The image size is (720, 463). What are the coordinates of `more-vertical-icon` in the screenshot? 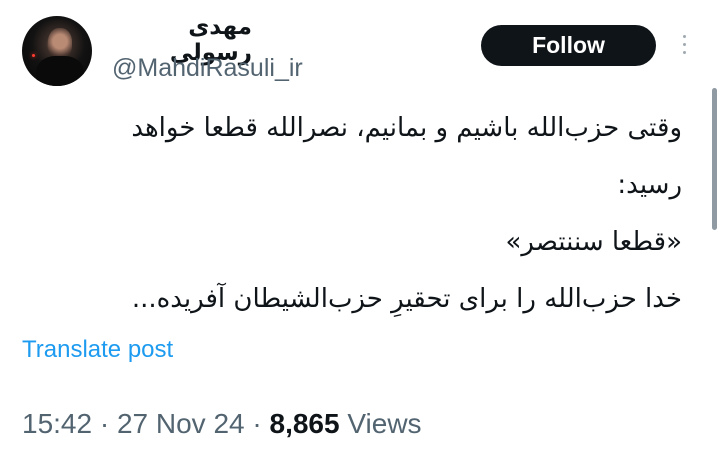 It's located at (684, 44).